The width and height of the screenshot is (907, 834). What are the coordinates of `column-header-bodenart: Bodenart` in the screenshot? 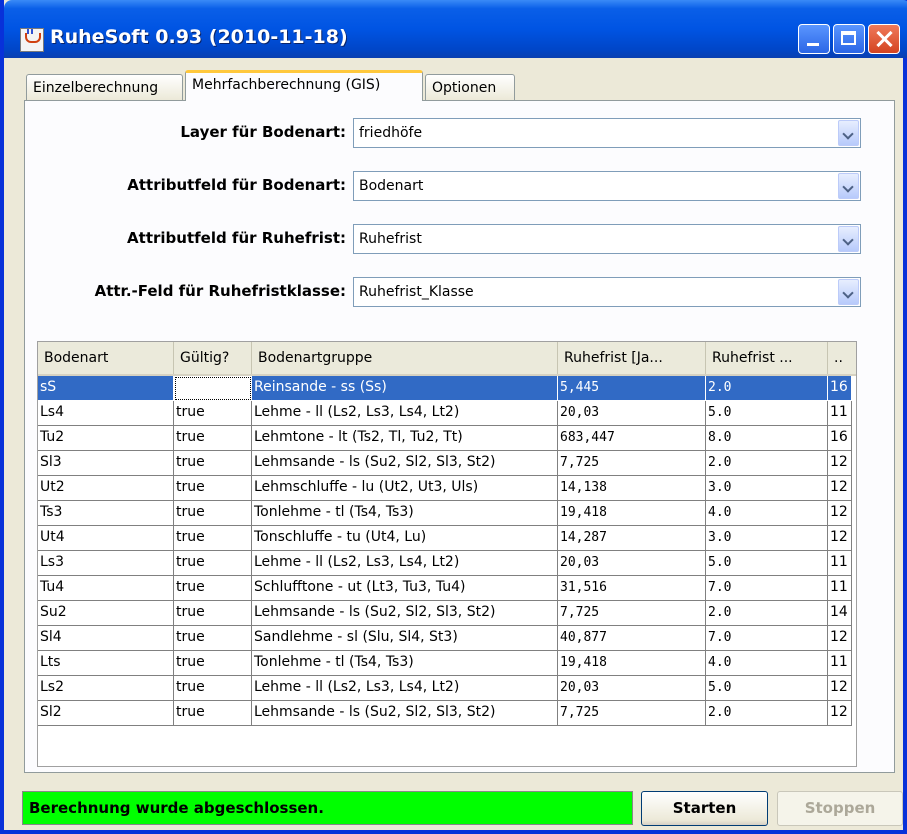 It's located at (106, 358).